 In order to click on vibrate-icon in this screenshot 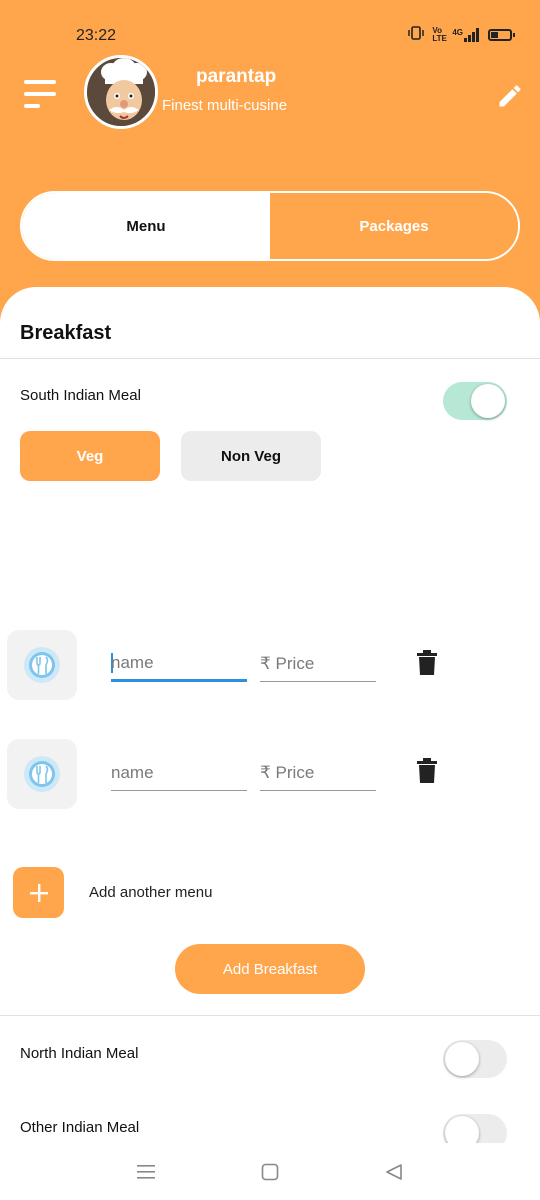, I will do `click(416, 34)`.